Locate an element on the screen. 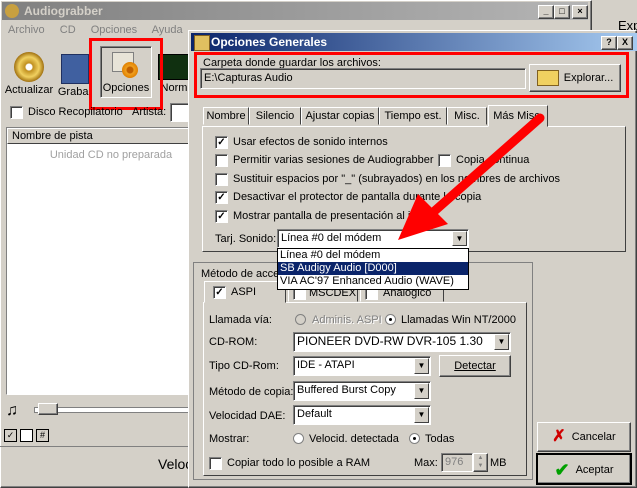  volume-slider-track is located at coordinates (114, 410).